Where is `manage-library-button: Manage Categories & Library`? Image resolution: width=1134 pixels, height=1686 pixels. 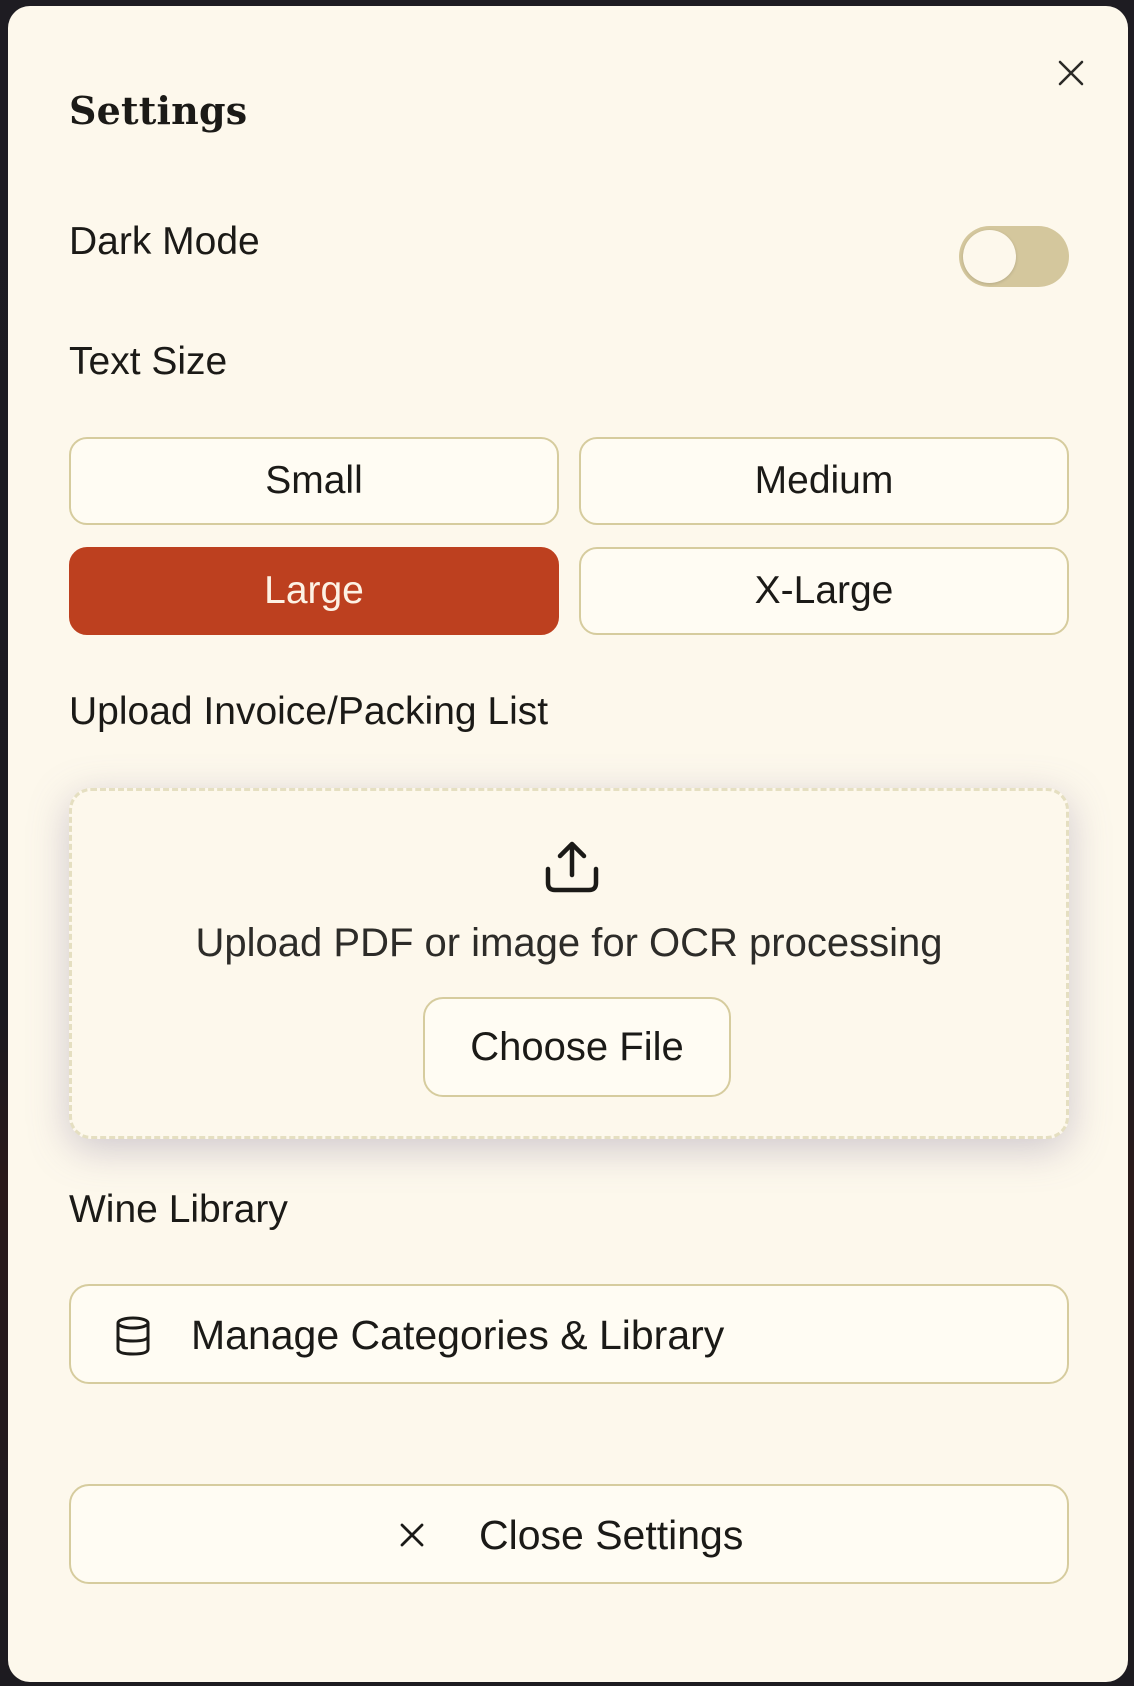
manage-library-button: Manage Categories & Library is located at coordinates (569, 1334).